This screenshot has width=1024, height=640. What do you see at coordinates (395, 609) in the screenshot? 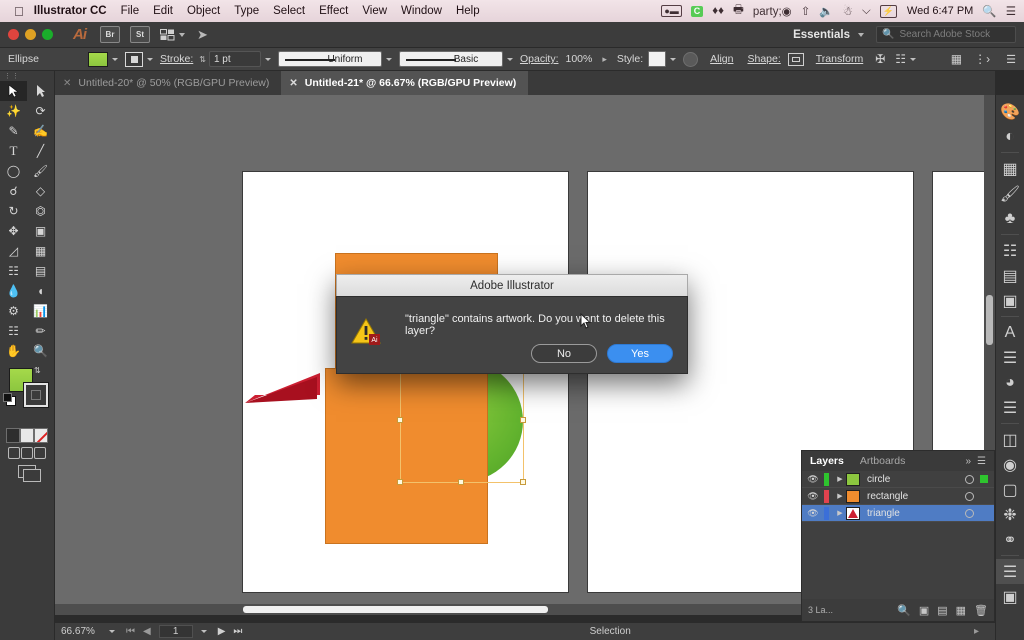
I see `horizontal-scrollbar-thumb` at bounding box center [395, 609].